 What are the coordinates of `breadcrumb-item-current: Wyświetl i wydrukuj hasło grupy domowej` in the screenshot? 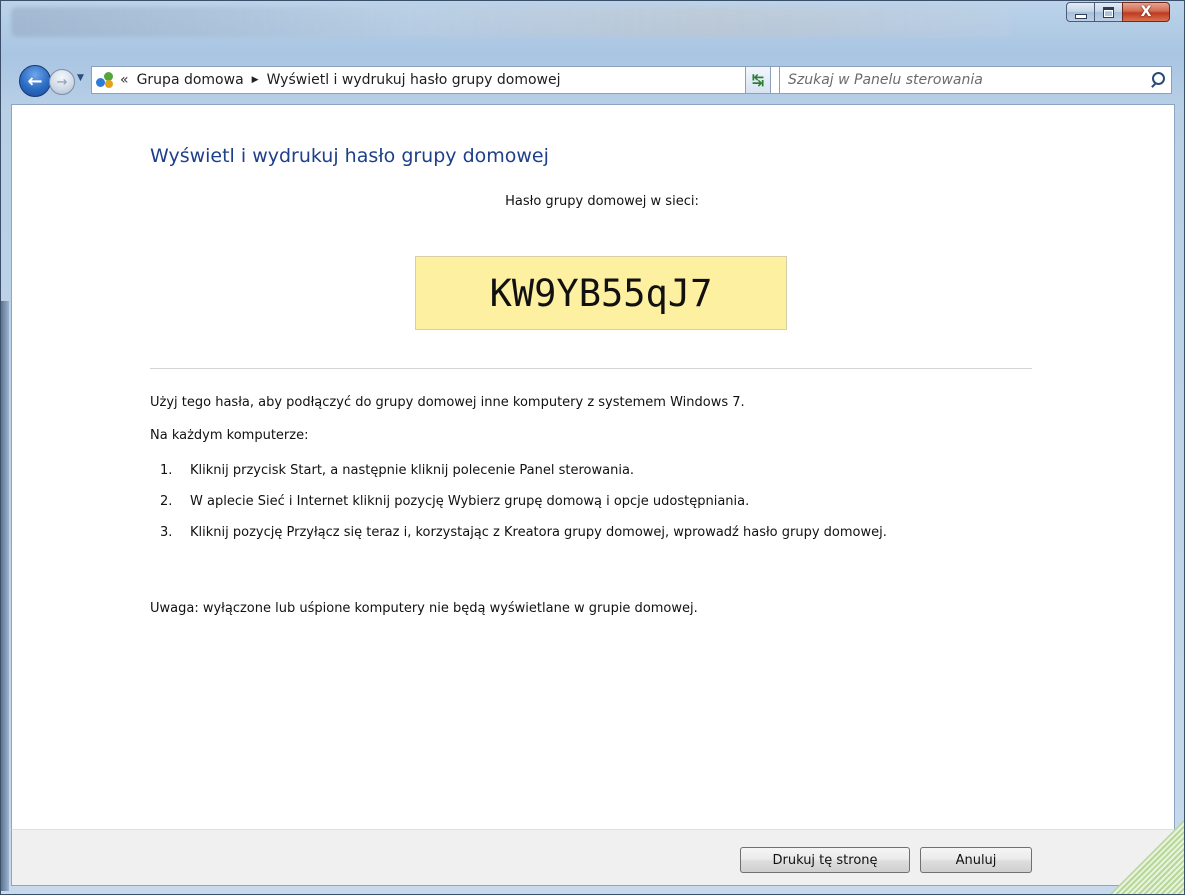 It's located at (414, 80).